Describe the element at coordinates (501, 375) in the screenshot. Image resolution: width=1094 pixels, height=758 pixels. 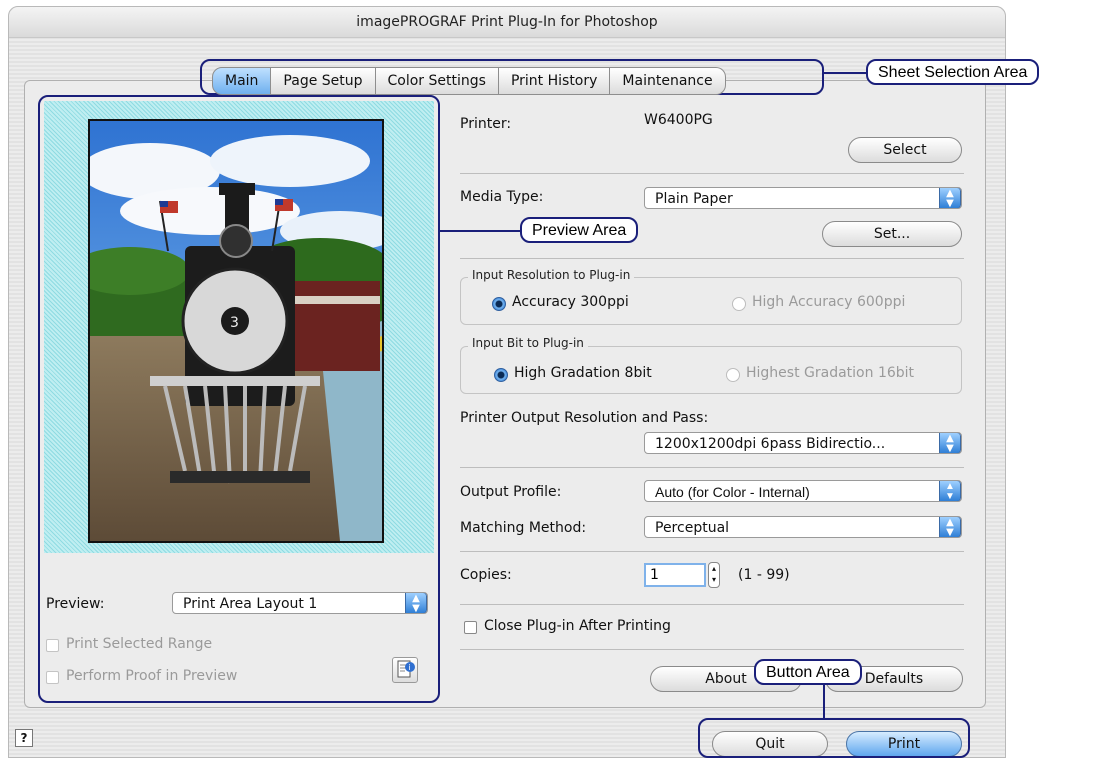
I see `high-gradation-8bit-radio` at that location.